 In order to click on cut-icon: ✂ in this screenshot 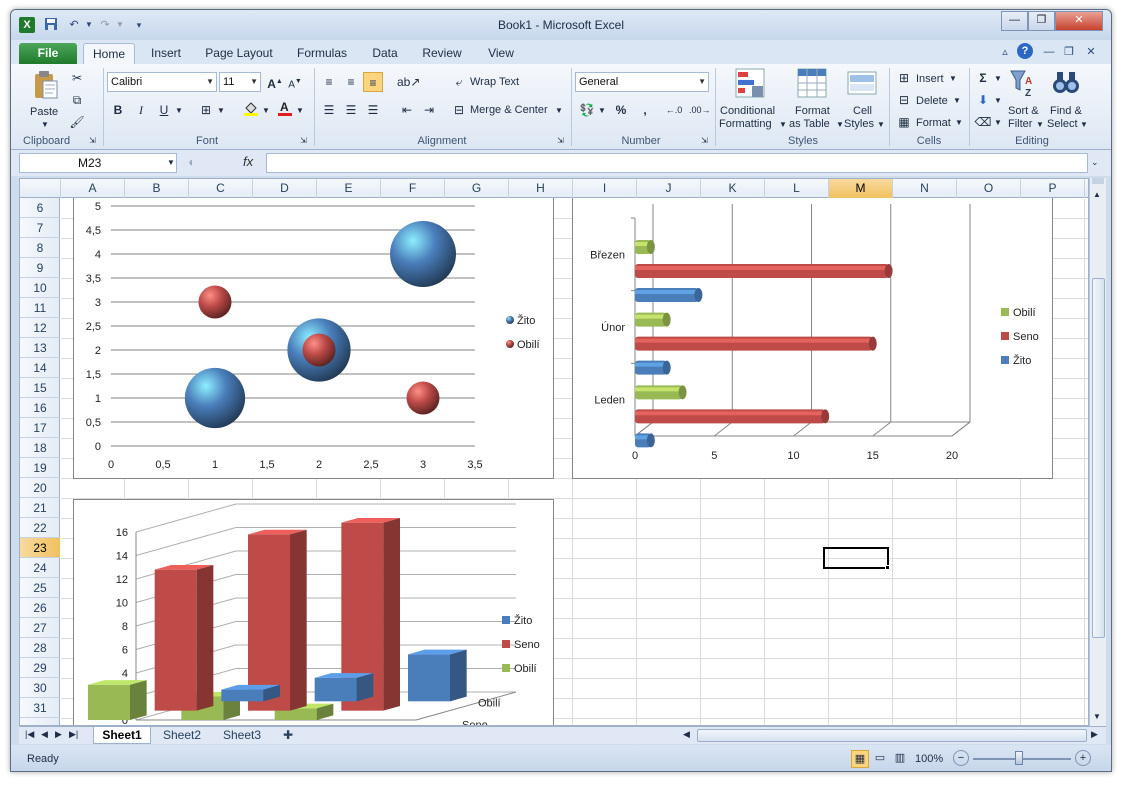, I will do `click(77, 78)`.